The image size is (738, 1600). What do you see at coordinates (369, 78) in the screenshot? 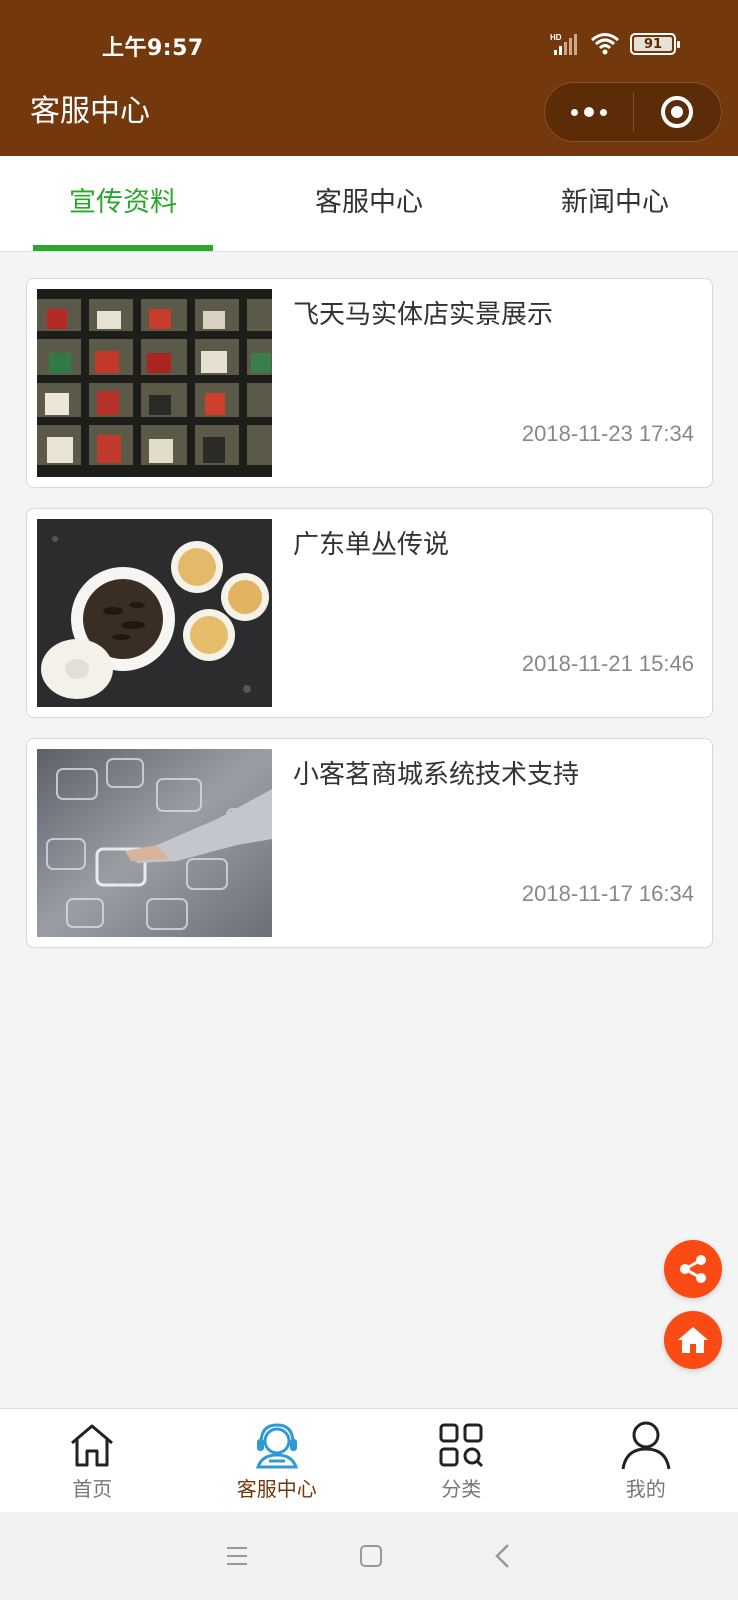
I see `app-header: 上午9:57 HD 91 客服中心` at bounding box center [369, 78].